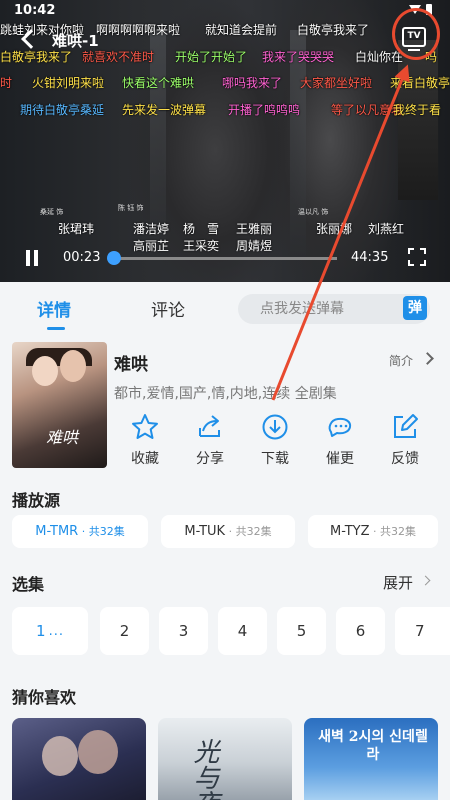  Describe the element at coordinates (32, 258) in the screenshot. I see `pause-button` at that location.